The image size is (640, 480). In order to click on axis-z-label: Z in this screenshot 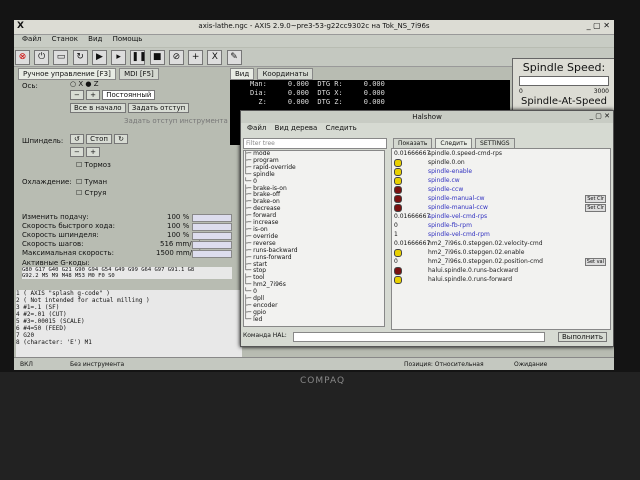, I will do `click(96, 84)`.